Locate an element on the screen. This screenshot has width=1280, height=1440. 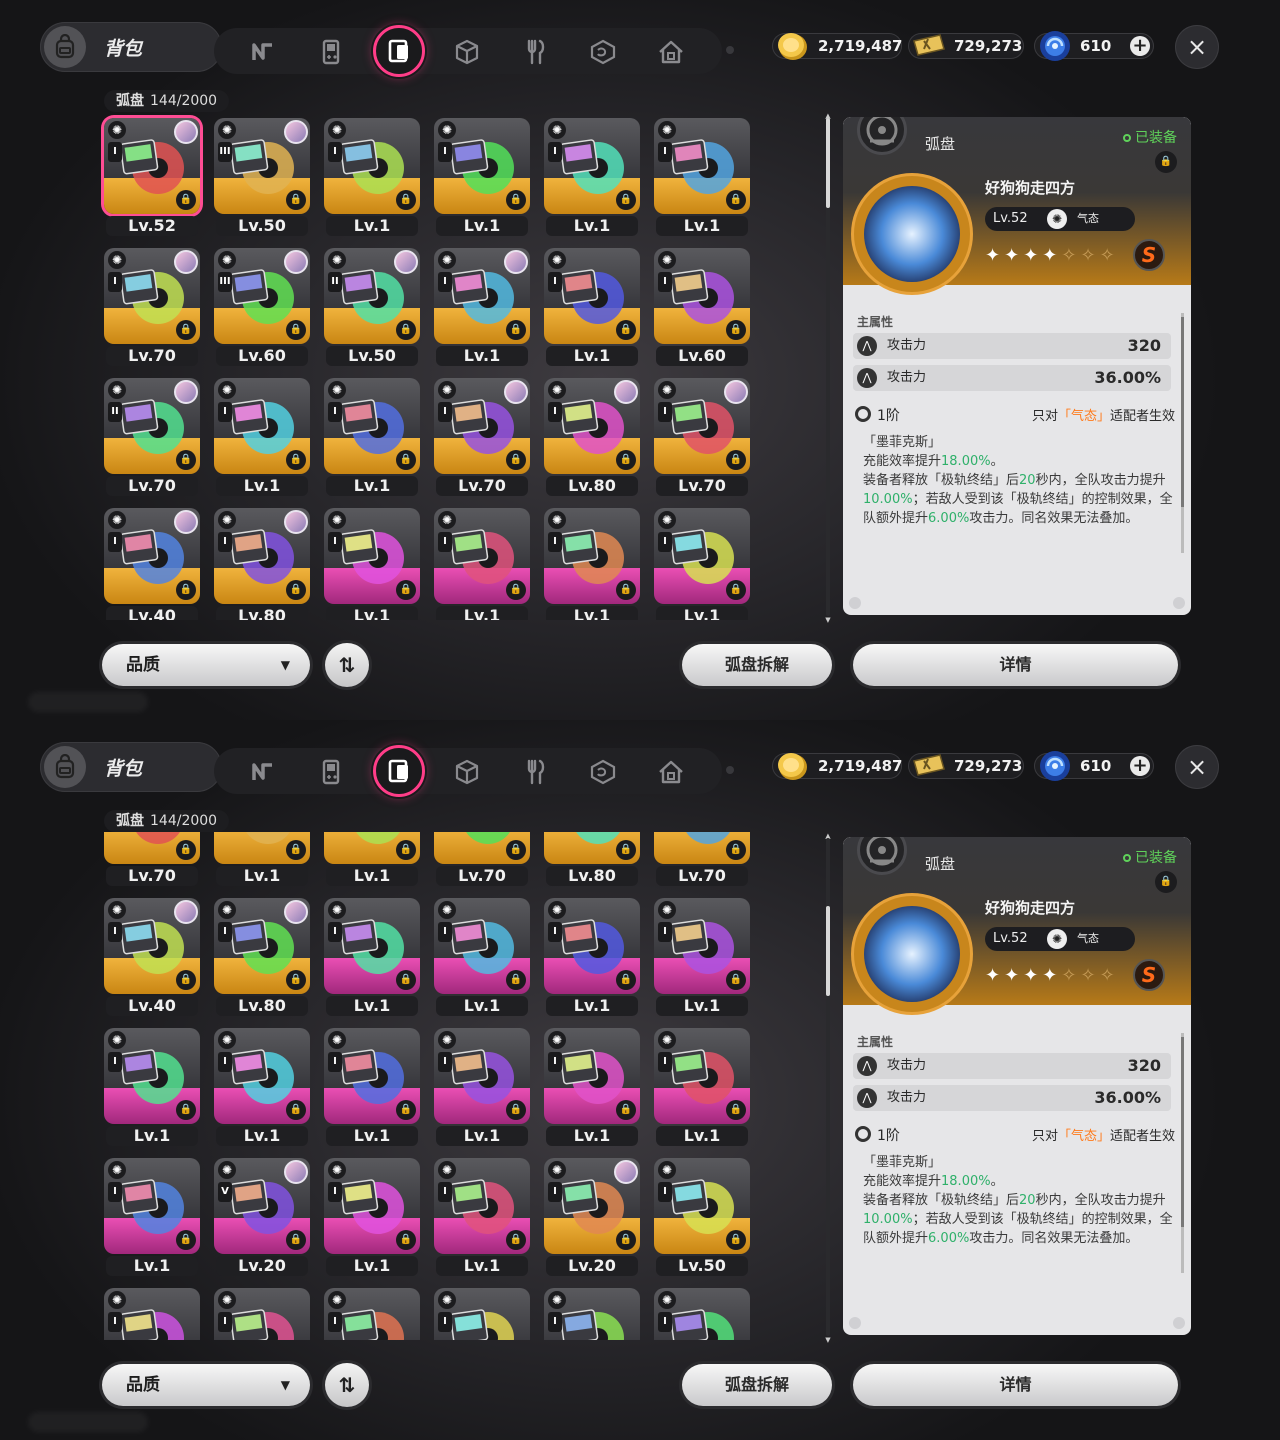
disc-card: ✺ V 🔒 is located at coordinates (262, 1206).